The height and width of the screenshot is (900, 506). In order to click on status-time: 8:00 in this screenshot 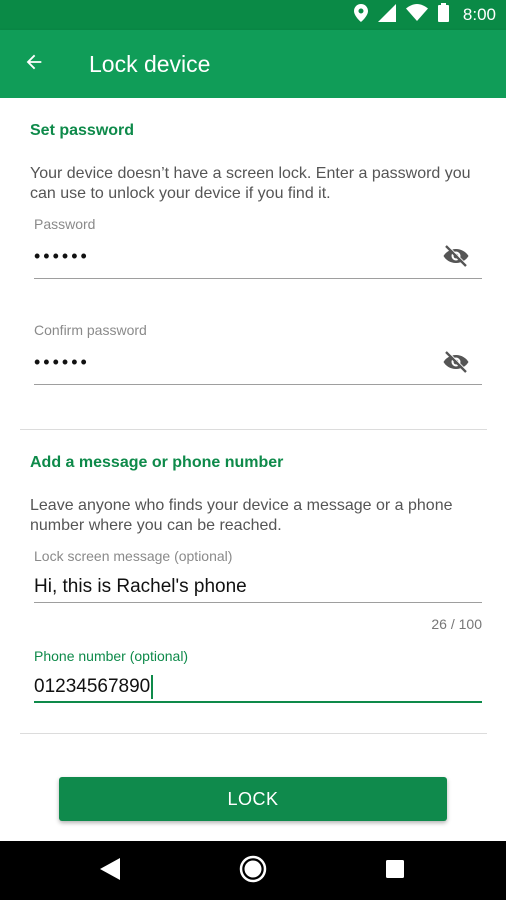, I will do `click(479, 14)`.